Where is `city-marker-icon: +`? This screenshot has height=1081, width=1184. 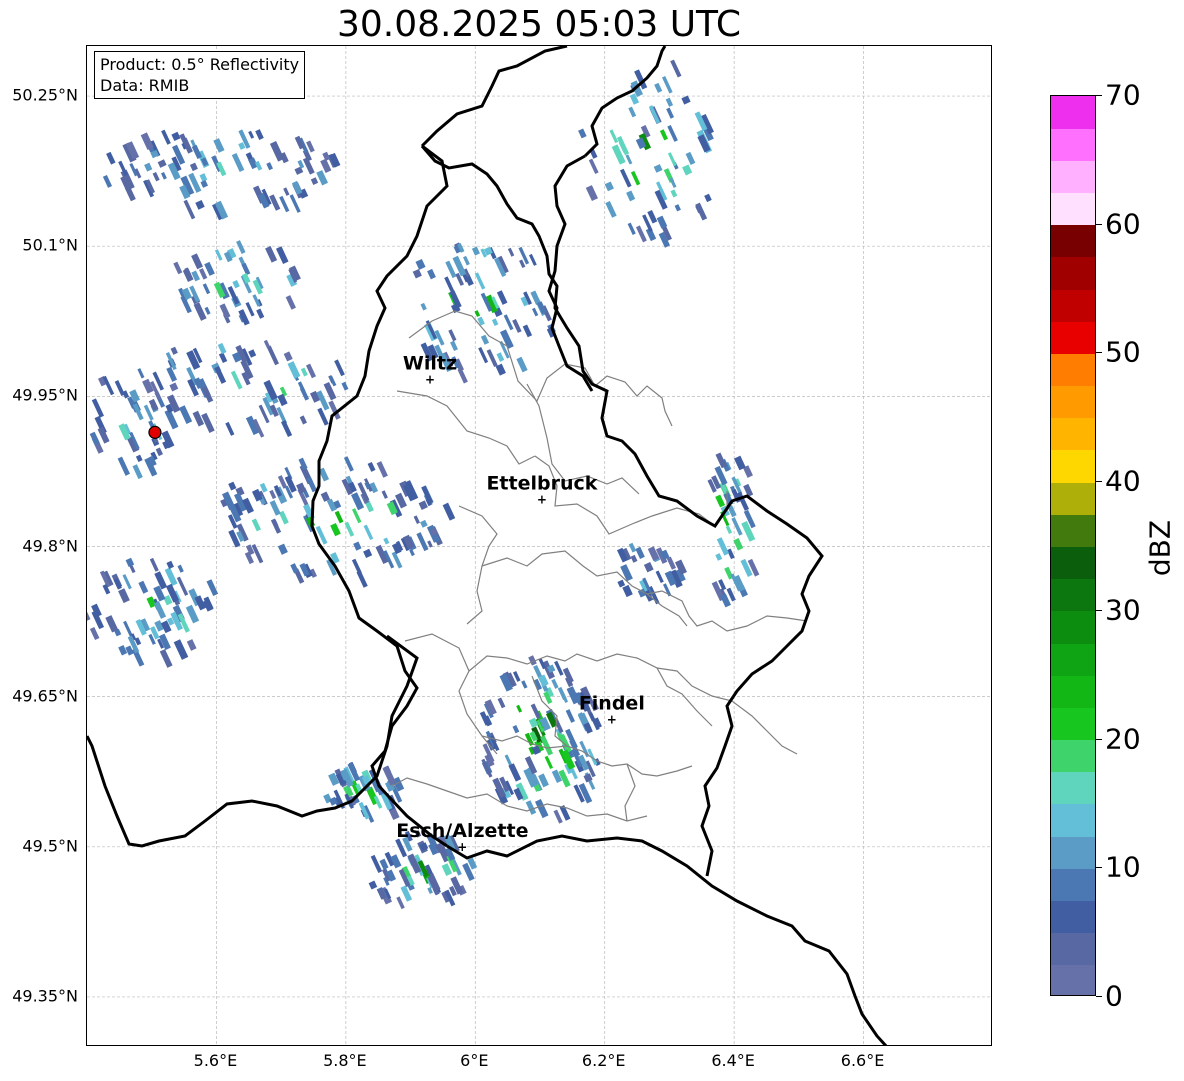 city-marker-icon: + is located at coordinates (462, 847).